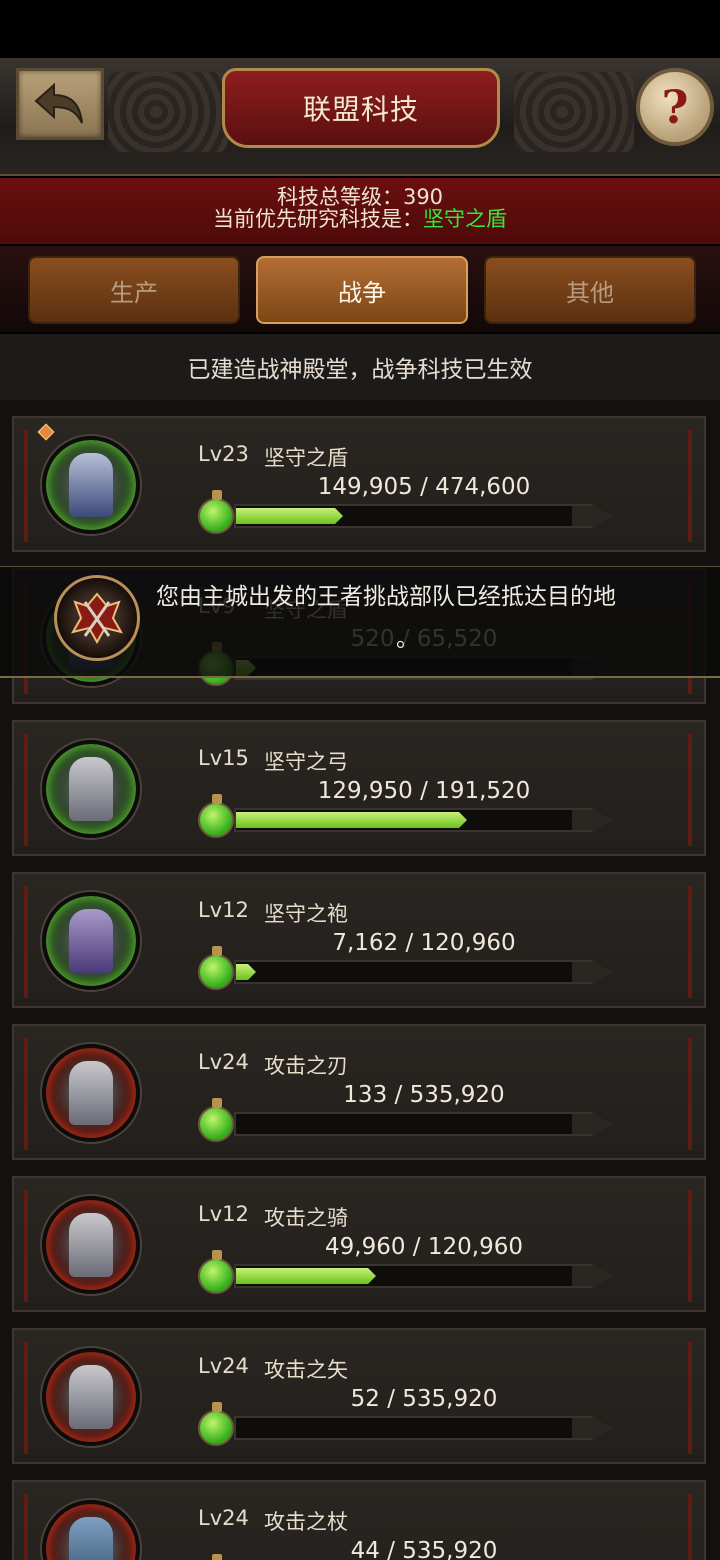  Describe the element at coordinates (134, 290) in the screenshot. I see `tab-production: 生产` at that location.